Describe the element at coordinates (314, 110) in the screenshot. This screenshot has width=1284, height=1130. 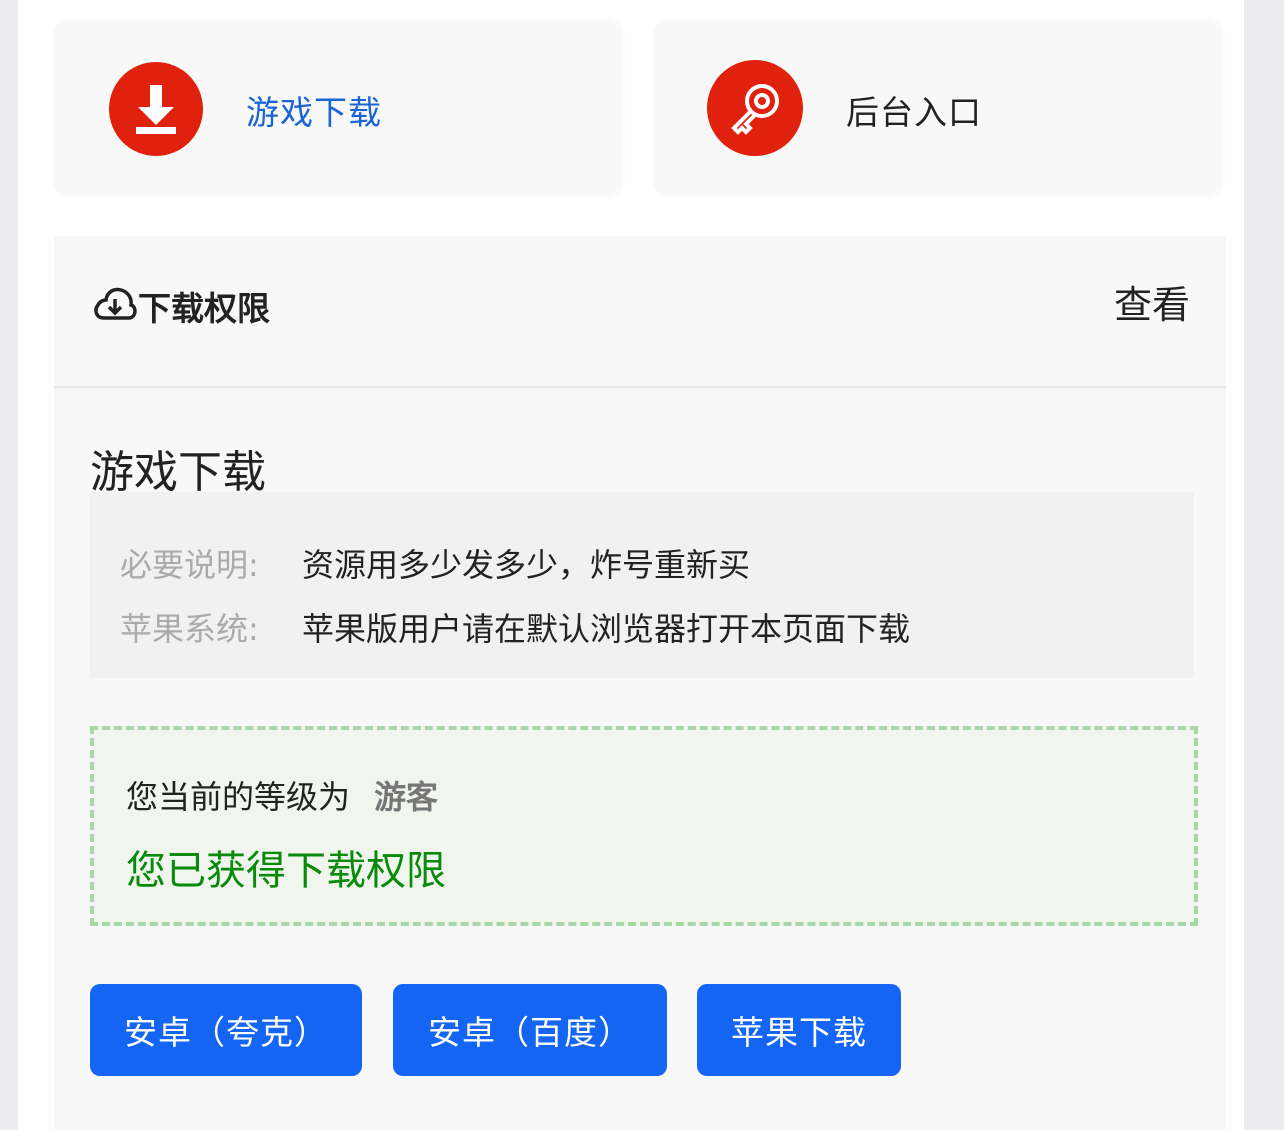
I see `game-download-label: 游戏下载` at that location.